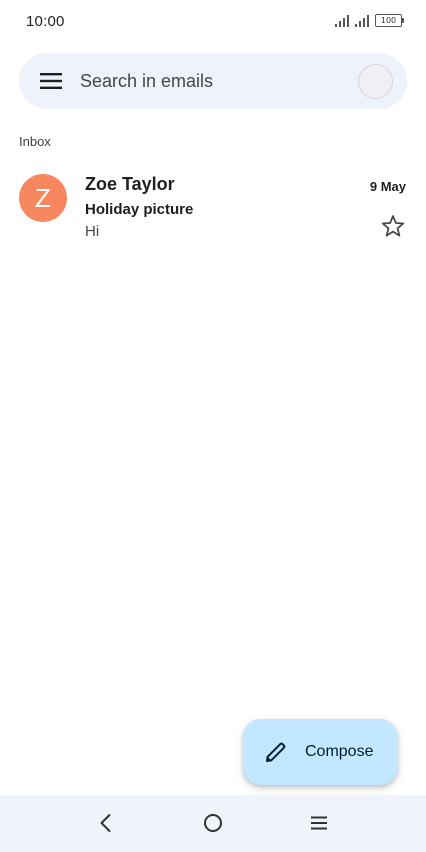 Image resolution: width=426 pixels, height=852 pixels. Describe the element at coordinates (130, 184) in the screenshot. I see `sender-name: Zoe Taylor` at that location.